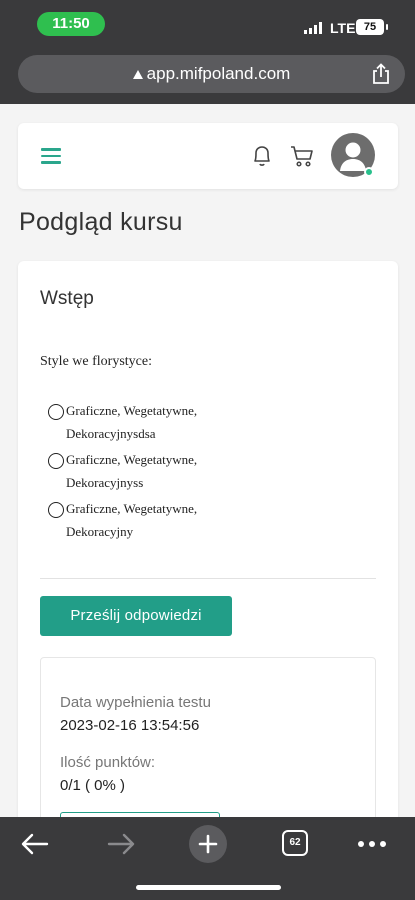  What do you see at coordinates (207, 26) in the screenshot?
I see `status-bar: 11:50 LTE 75` at bounding box center [207, 26].